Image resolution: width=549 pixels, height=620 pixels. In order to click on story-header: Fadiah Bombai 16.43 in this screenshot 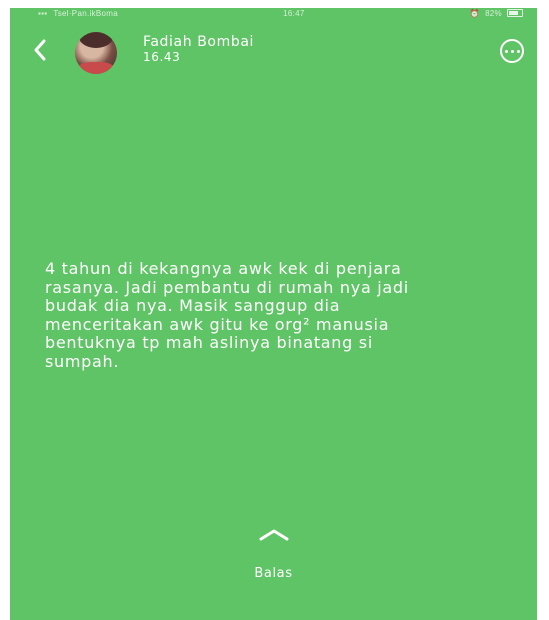, I will do `click(273, 52)`.